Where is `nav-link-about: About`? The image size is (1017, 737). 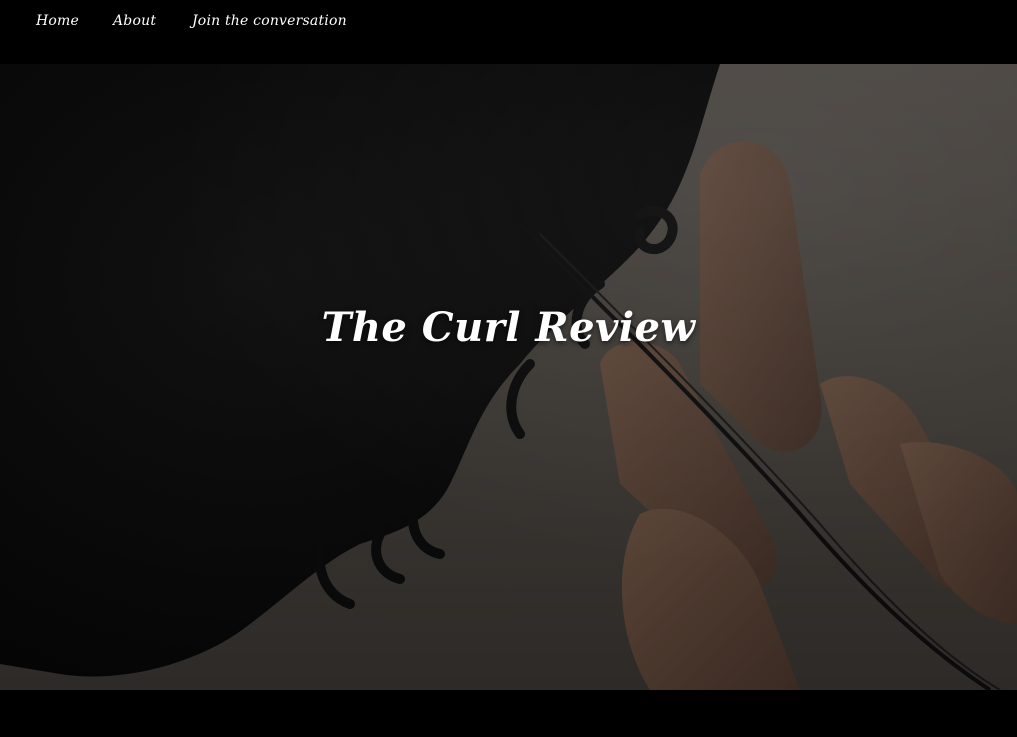
nav-link-about: About is located at coordinates (134, 21).